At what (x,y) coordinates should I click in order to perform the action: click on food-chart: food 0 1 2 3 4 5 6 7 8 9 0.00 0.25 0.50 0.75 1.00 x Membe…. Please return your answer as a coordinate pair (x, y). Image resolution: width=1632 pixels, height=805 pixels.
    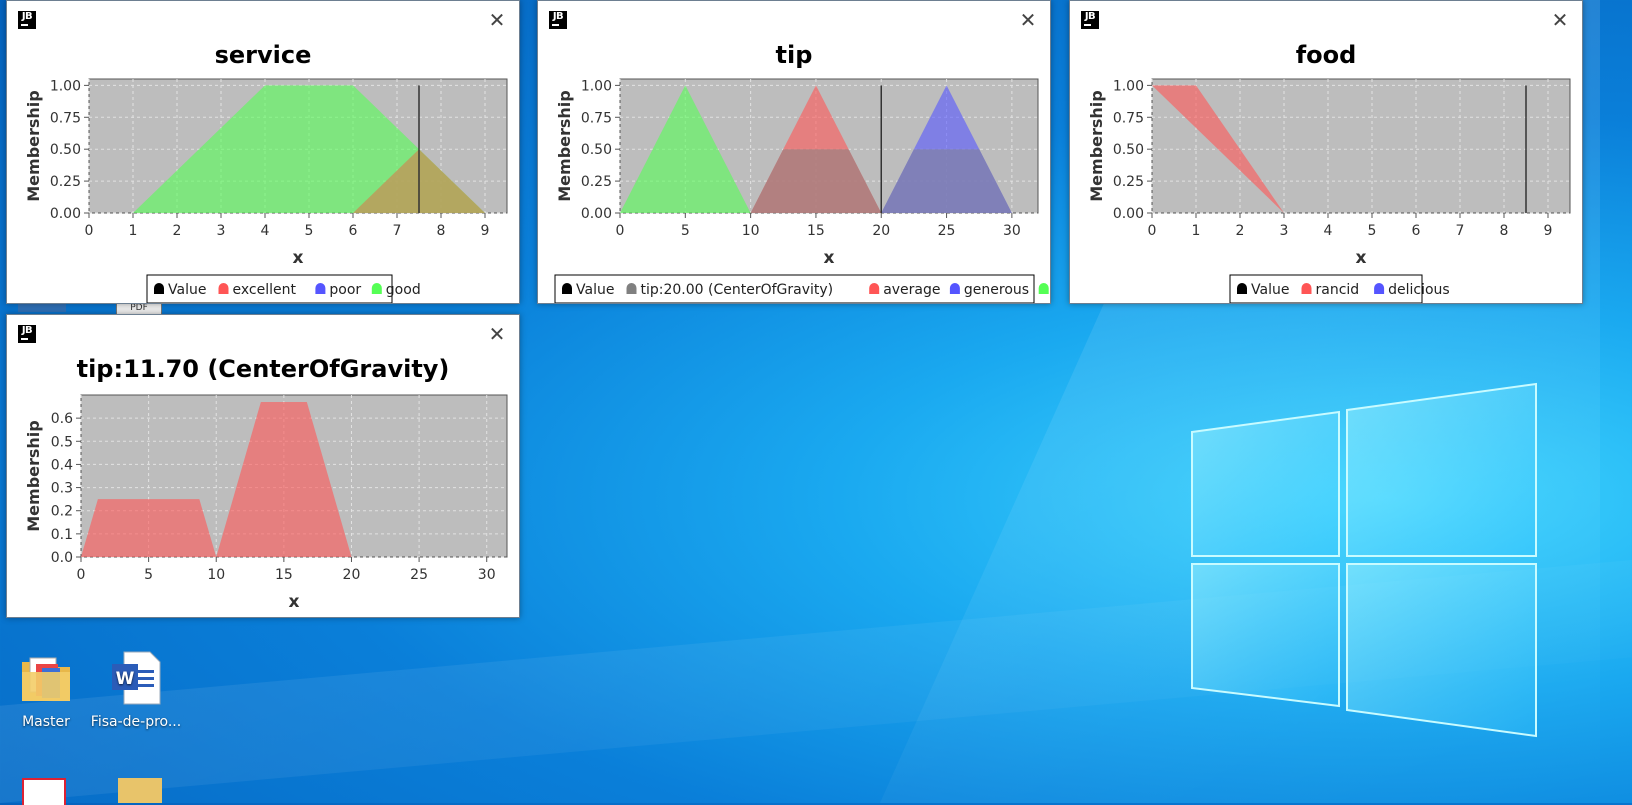
    Looking at the image, I should click on (1329, 172).